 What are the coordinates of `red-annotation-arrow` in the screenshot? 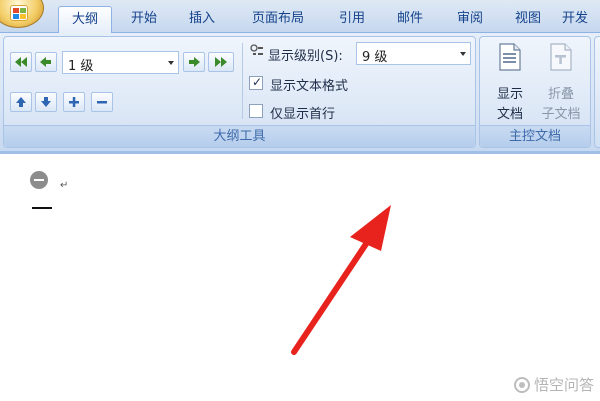 It's located at (341, 280).